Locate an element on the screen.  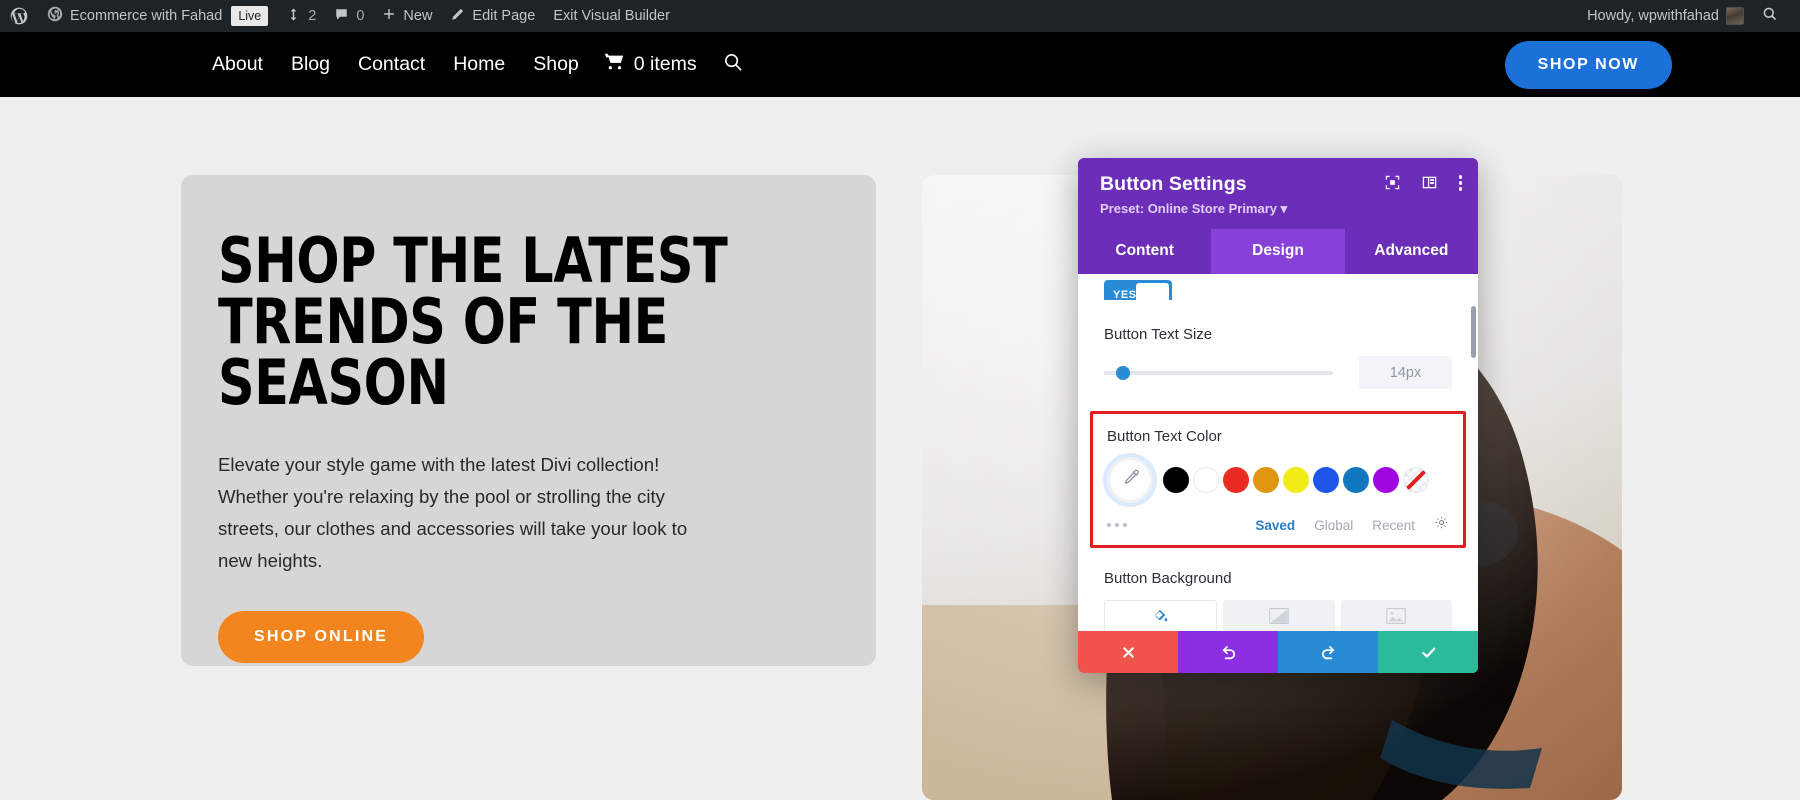
nav-item-shop: Shop is located at coordinates (556, 64).